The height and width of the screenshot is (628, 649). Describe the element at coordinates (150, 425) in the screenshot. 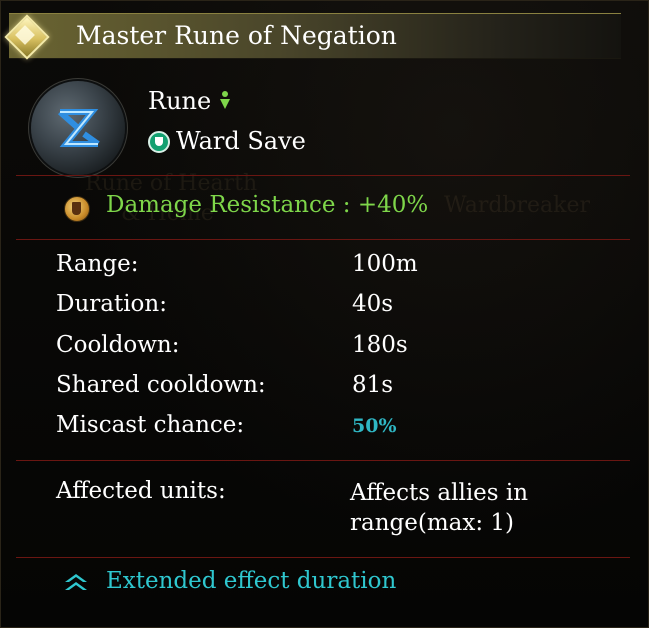

I see `stat-label-miscast-chance: Miscast chance:` at that location.